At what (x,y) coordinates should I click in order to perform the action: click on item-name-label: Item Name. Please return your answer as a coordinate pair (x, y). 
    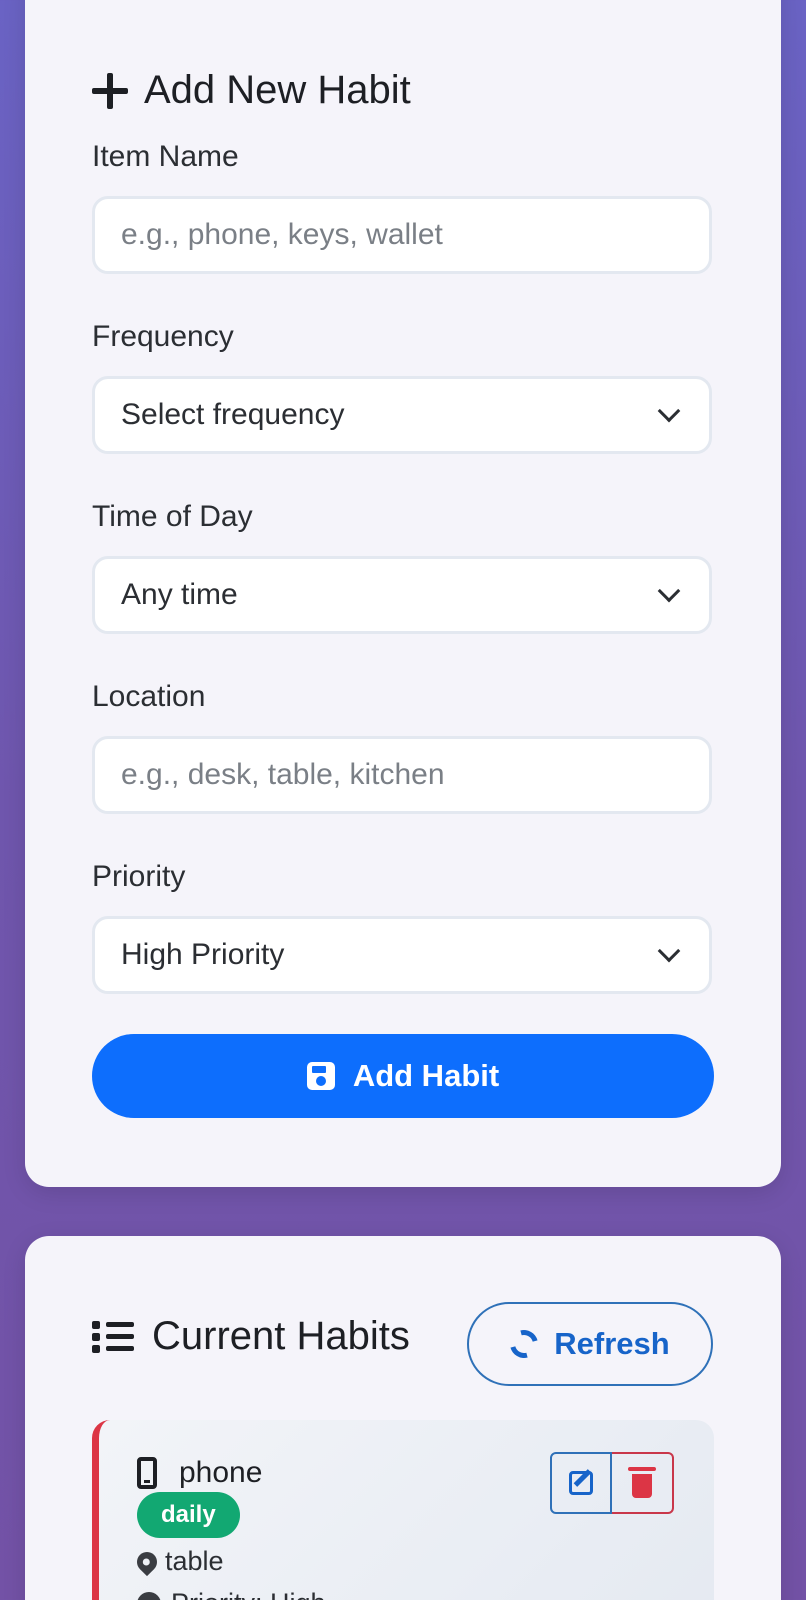
    Looking at the image, I should click on (165, 156).